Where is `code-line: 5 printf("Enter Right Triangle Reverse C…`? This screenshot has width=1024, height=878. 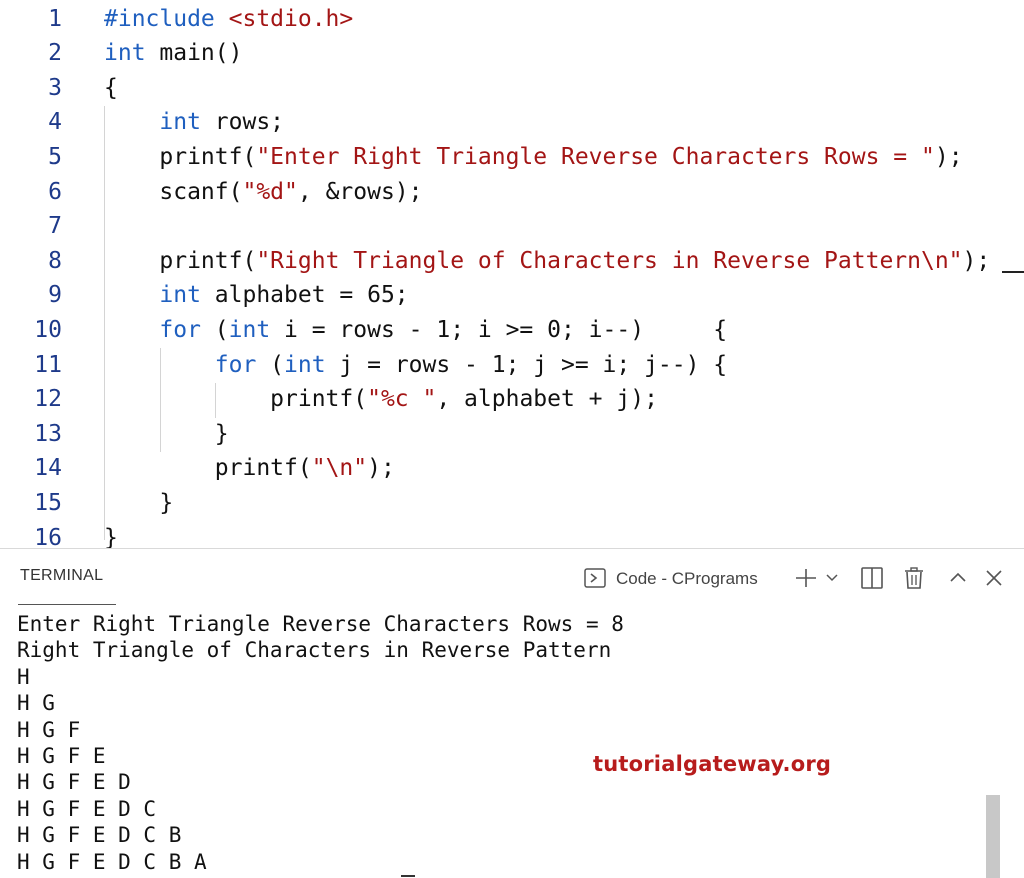
code-line: 5 printf("Enter Right Triangle Reverse C… is located at coordinates (512, 157).